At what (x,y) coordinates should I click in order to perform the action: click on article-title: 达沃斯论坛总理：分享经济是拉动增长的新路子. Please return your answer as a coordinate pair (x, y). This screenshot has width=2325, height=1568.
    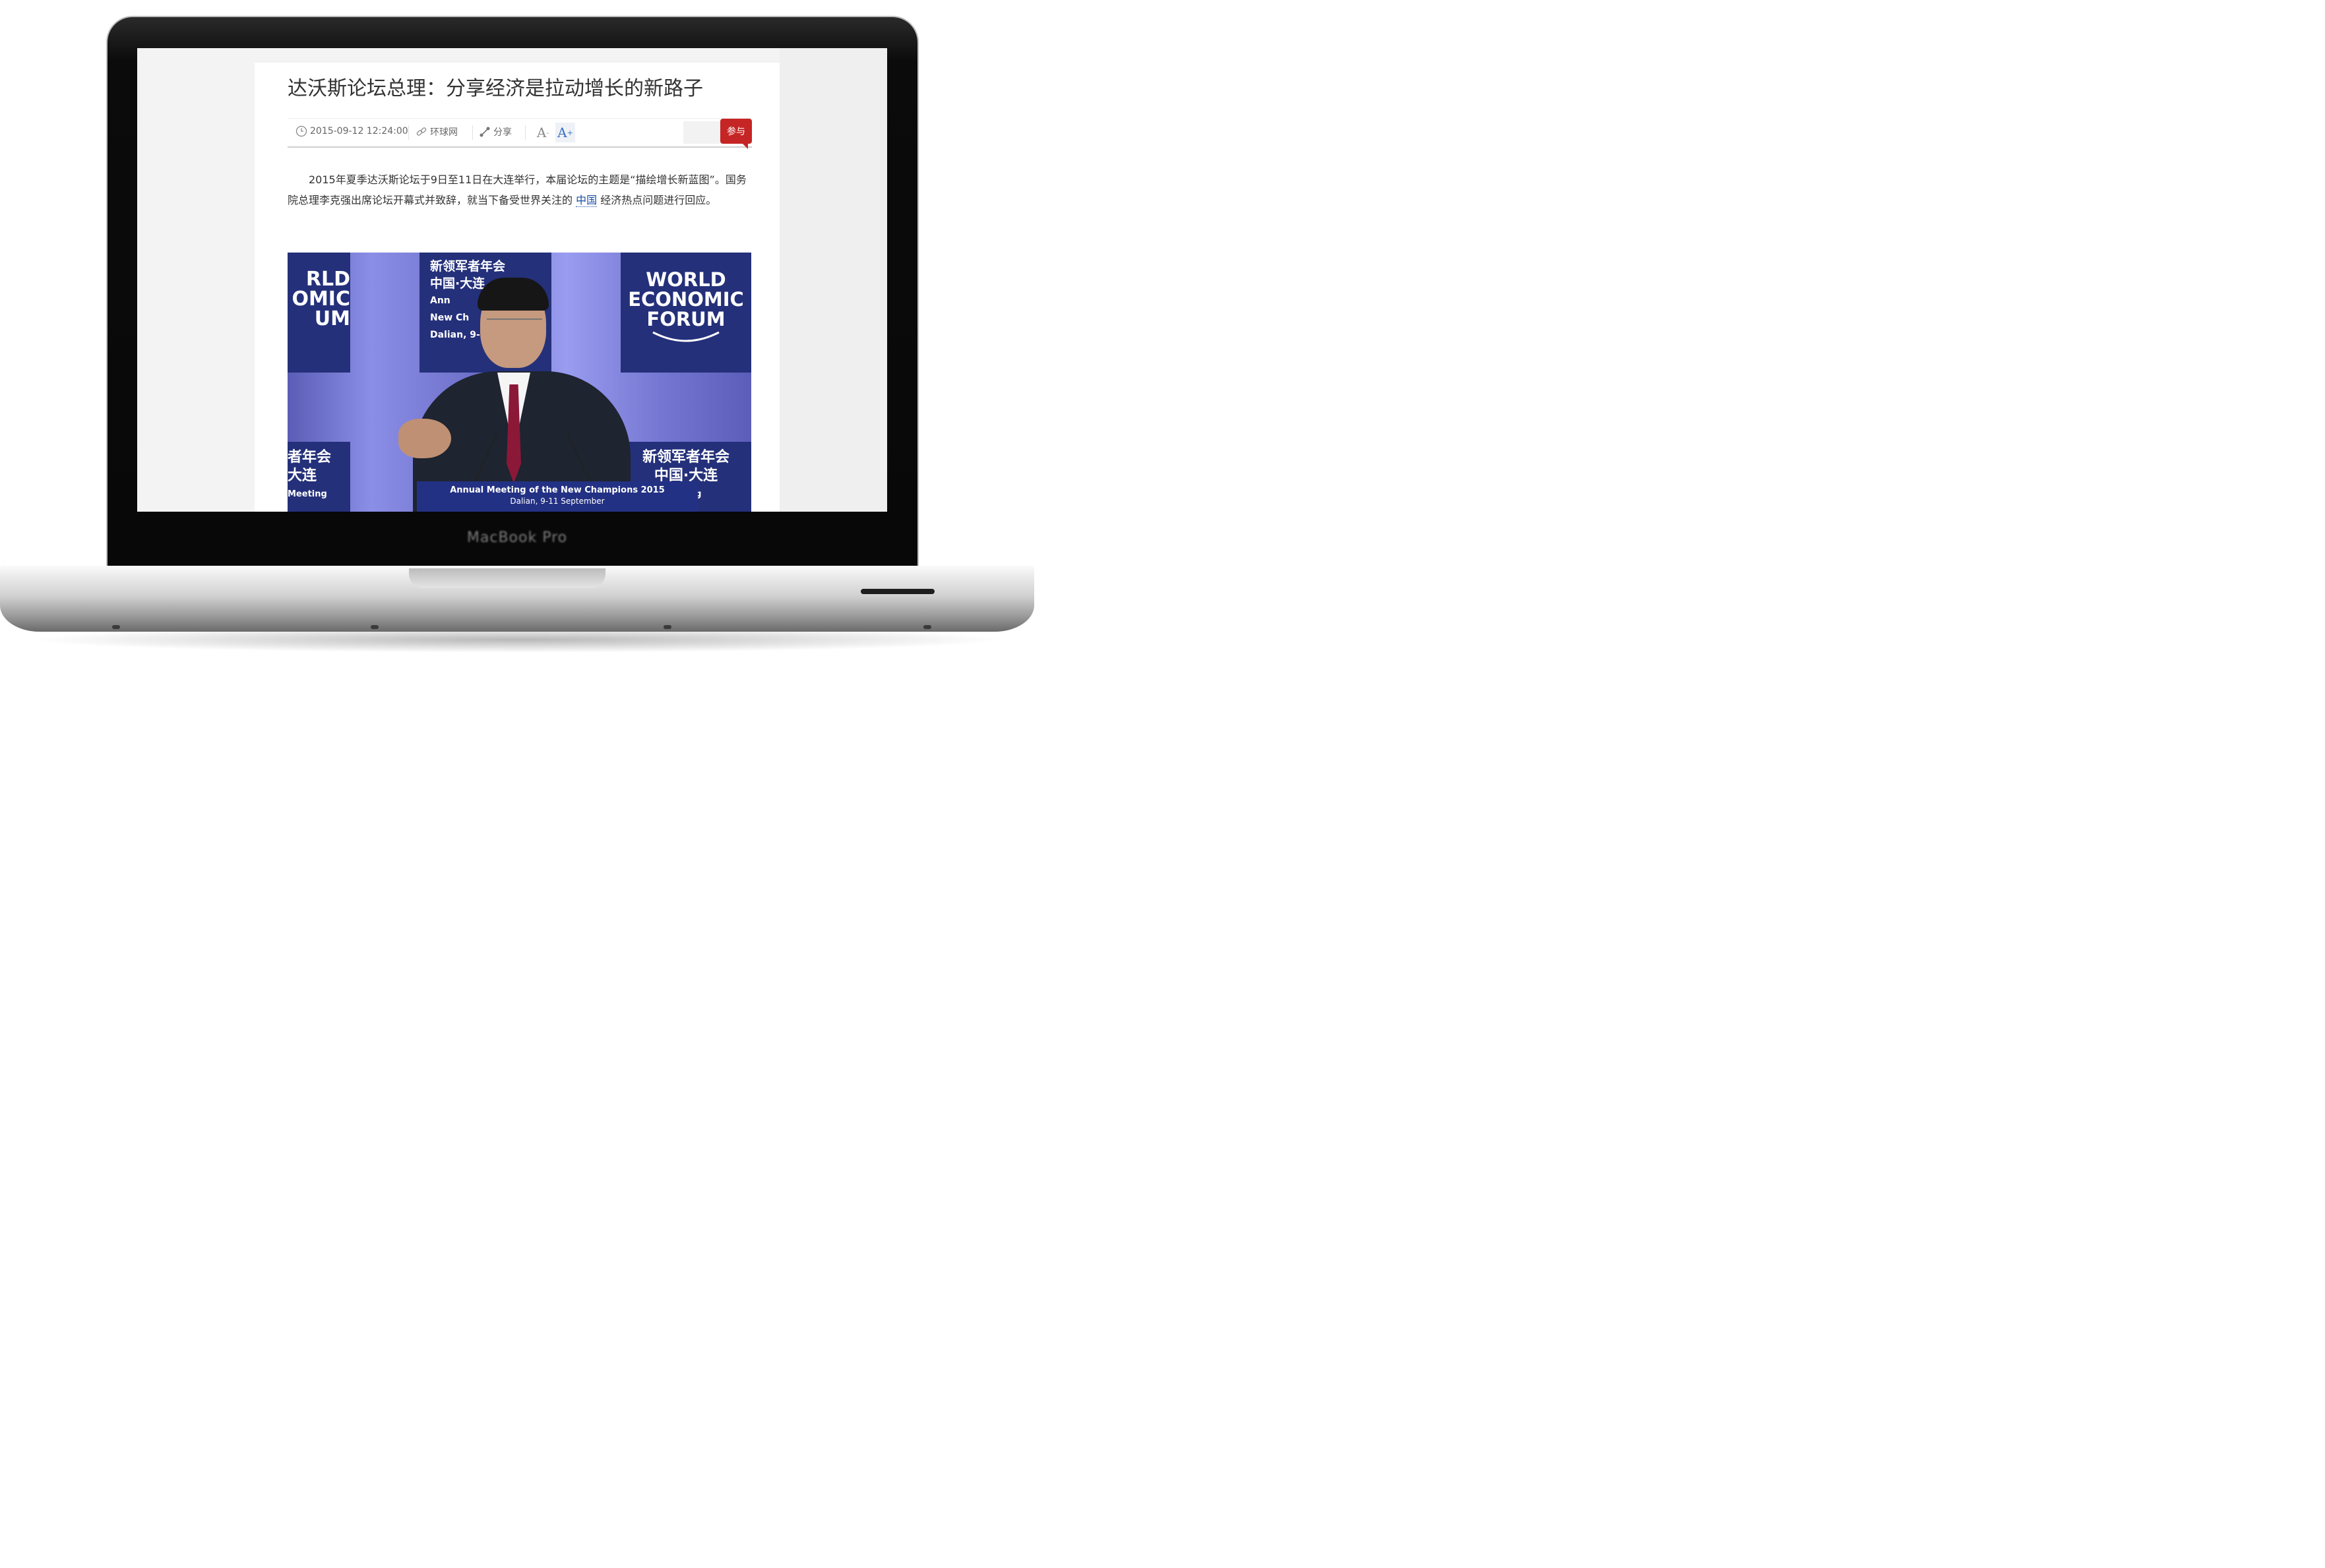
    Looking at the image, I should click on (495, 89).